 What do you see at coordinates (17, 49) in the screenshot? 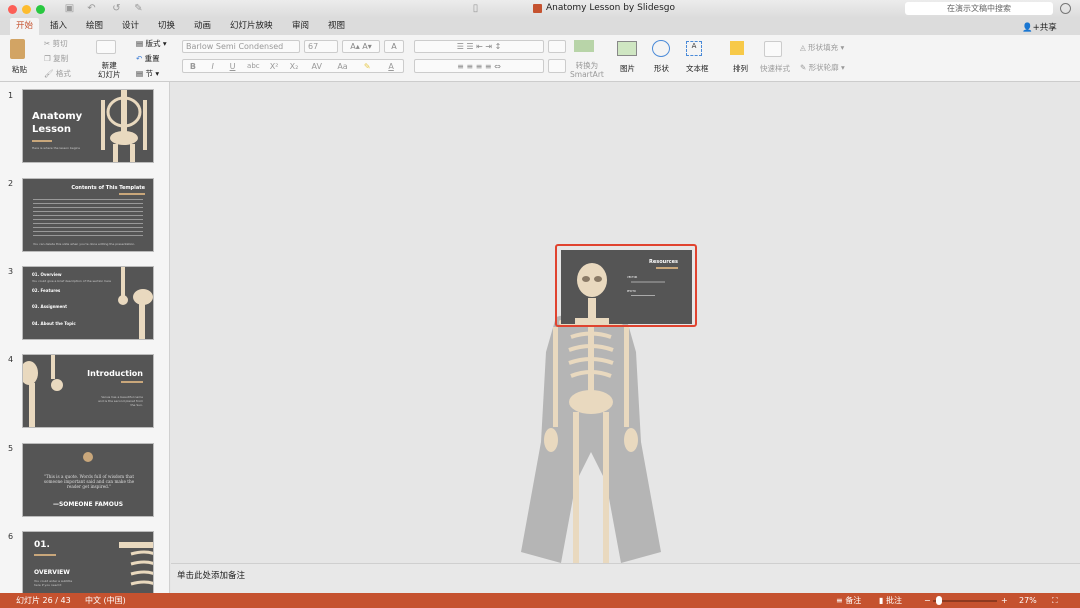
I see `paste-icon` at bounding box center [17, 49].